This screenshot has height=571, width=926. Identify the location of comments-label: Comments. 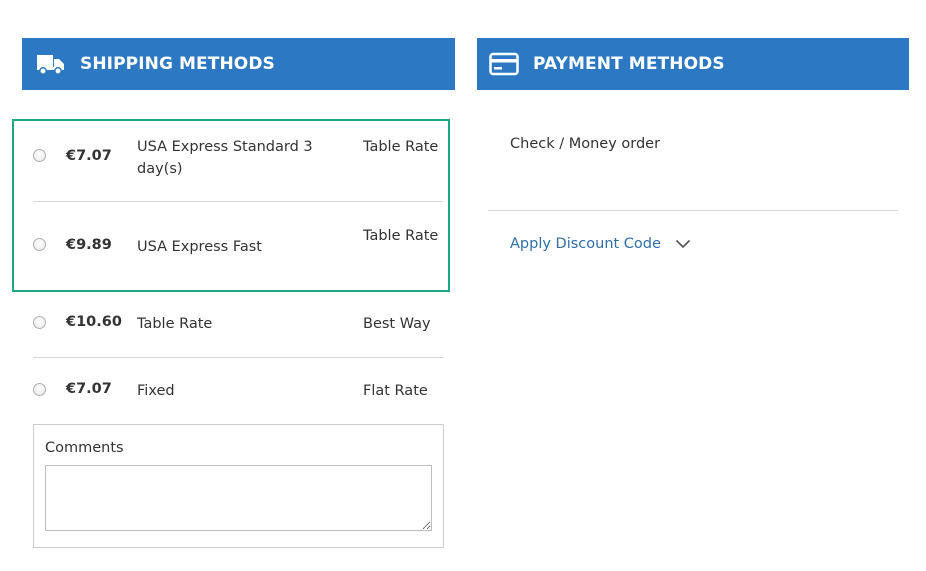
(84, 448).